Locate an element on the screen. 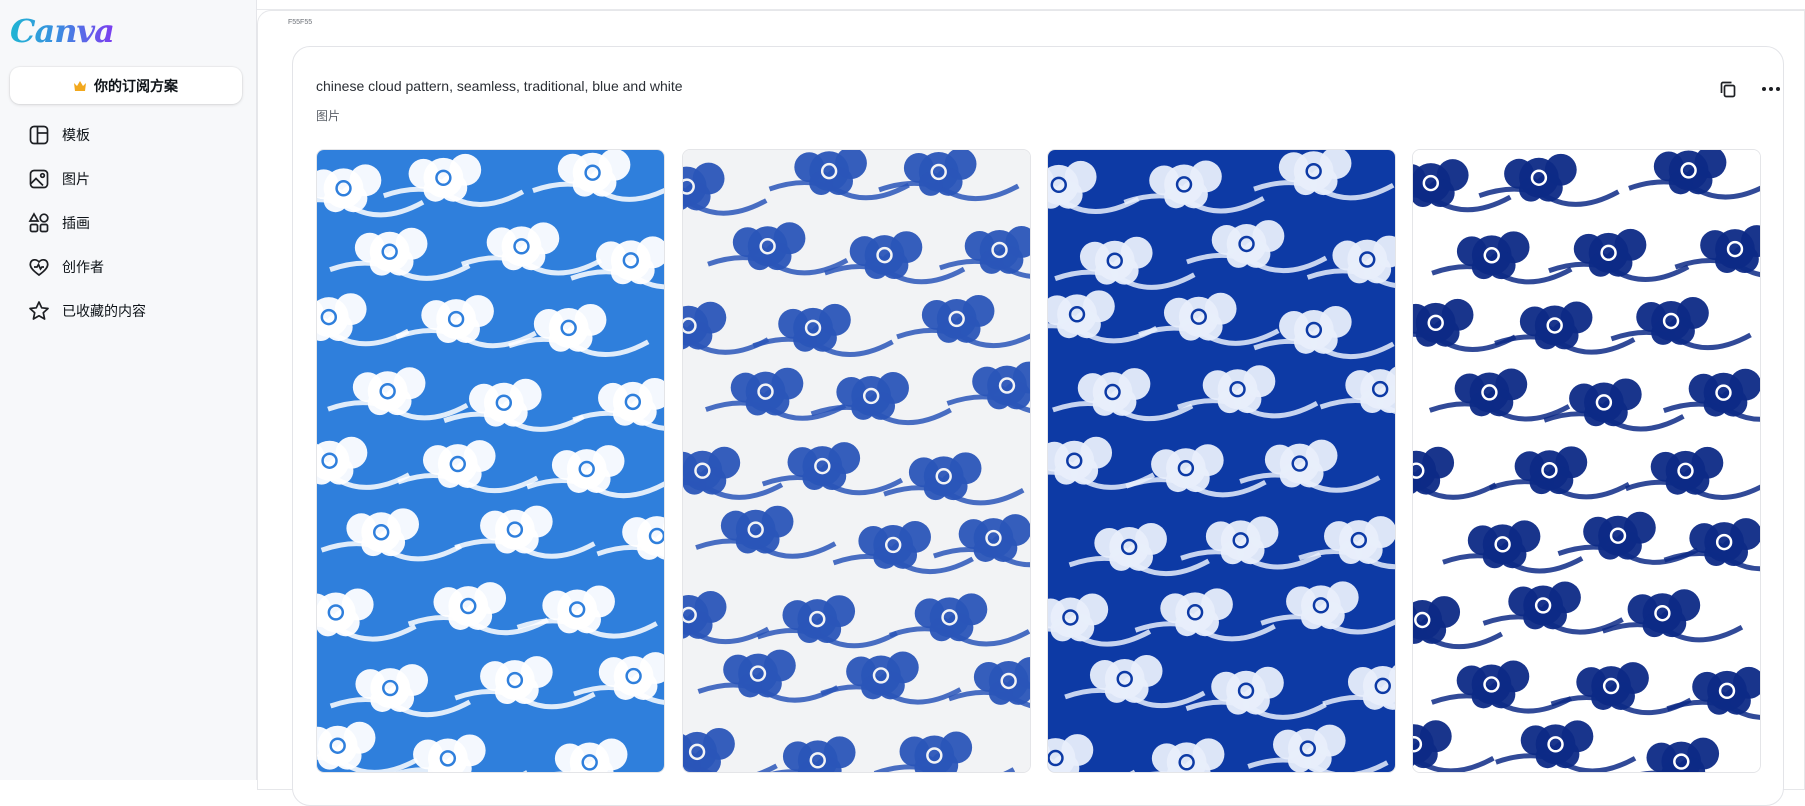  sidebar-nav: 模板 图片 插画 创作者 已收藏的内容 is located at coordinates (128, 223).